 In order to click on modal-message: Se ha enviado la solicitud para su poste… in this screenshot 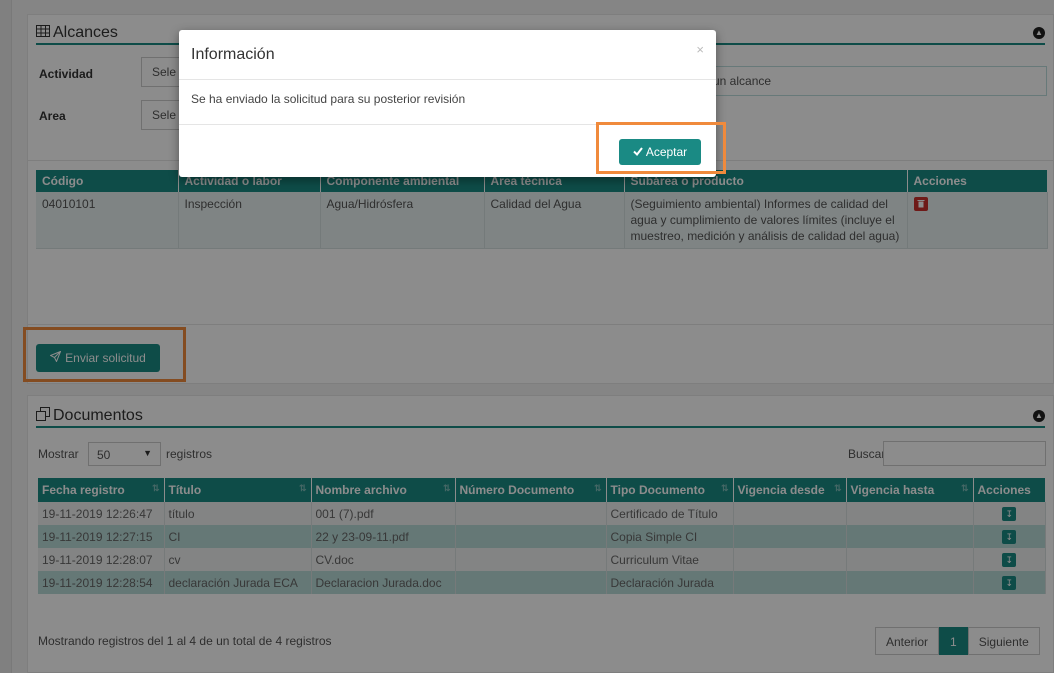, I will do `click(447, 102)`.